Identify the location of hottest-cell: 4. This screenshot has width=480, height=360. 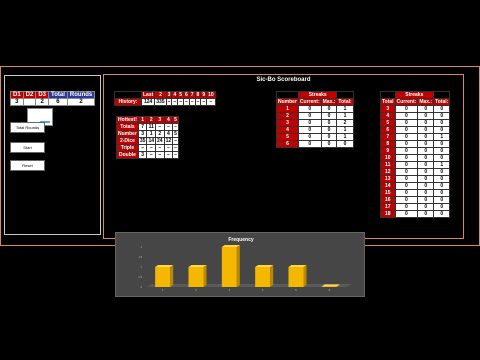
(168, 134).